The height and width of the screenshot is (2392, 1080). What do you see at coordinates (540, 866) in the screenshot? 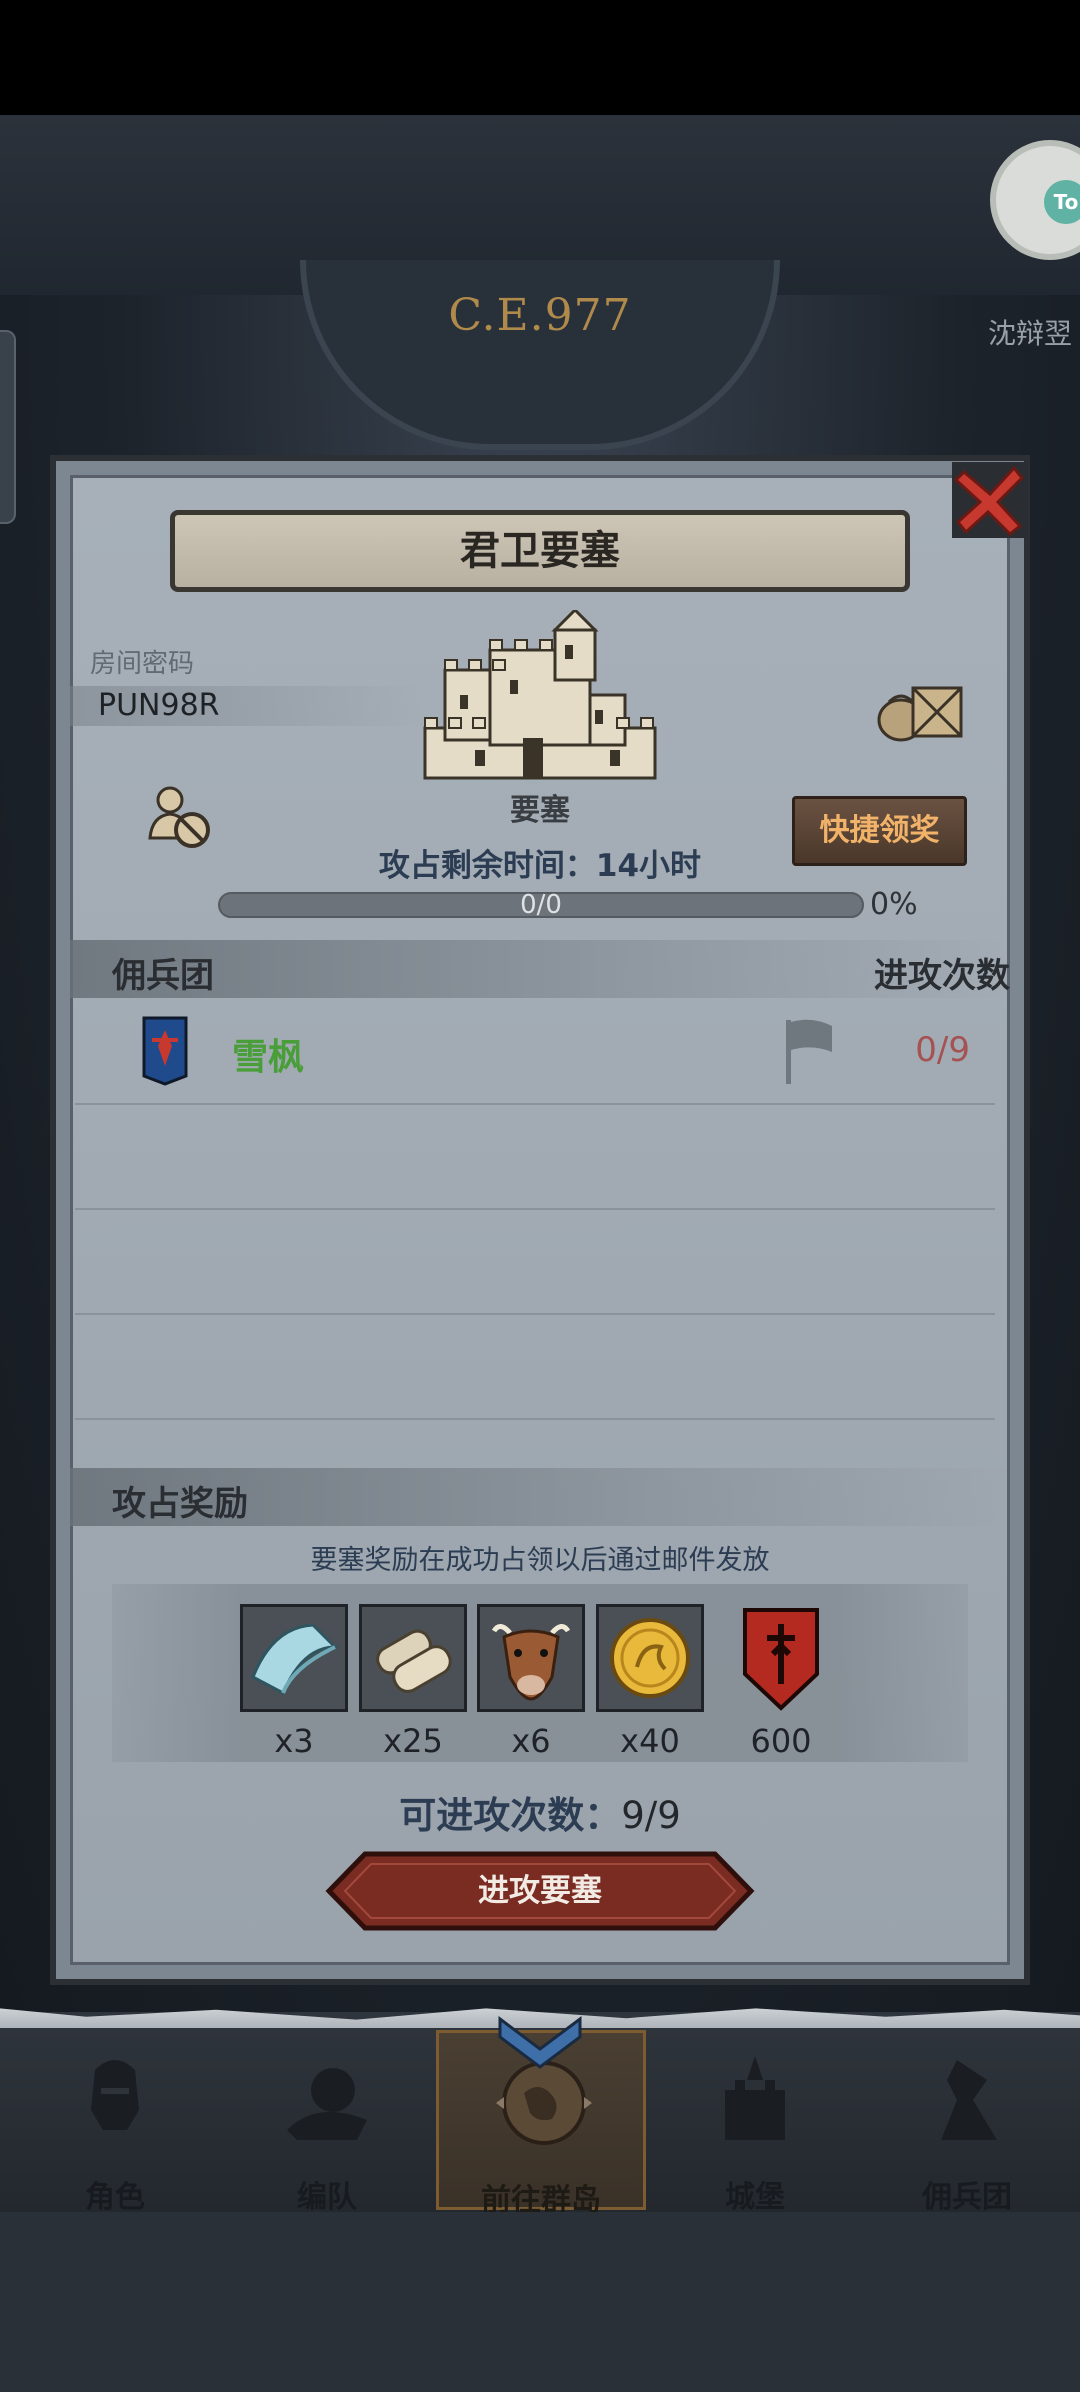
I see `remaining-time: 攻占剩余时间：14小时` at bounding box center [540, 866].